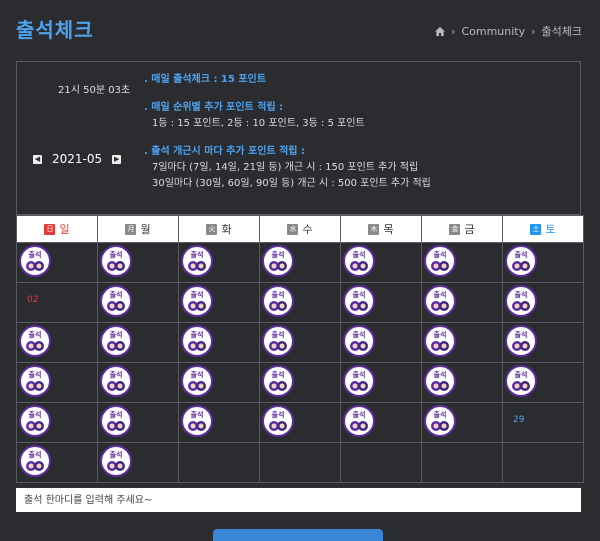  Describe the element at coordinates (543, 229) in the screenshot. I see `weekday-header: 土토` at that location.